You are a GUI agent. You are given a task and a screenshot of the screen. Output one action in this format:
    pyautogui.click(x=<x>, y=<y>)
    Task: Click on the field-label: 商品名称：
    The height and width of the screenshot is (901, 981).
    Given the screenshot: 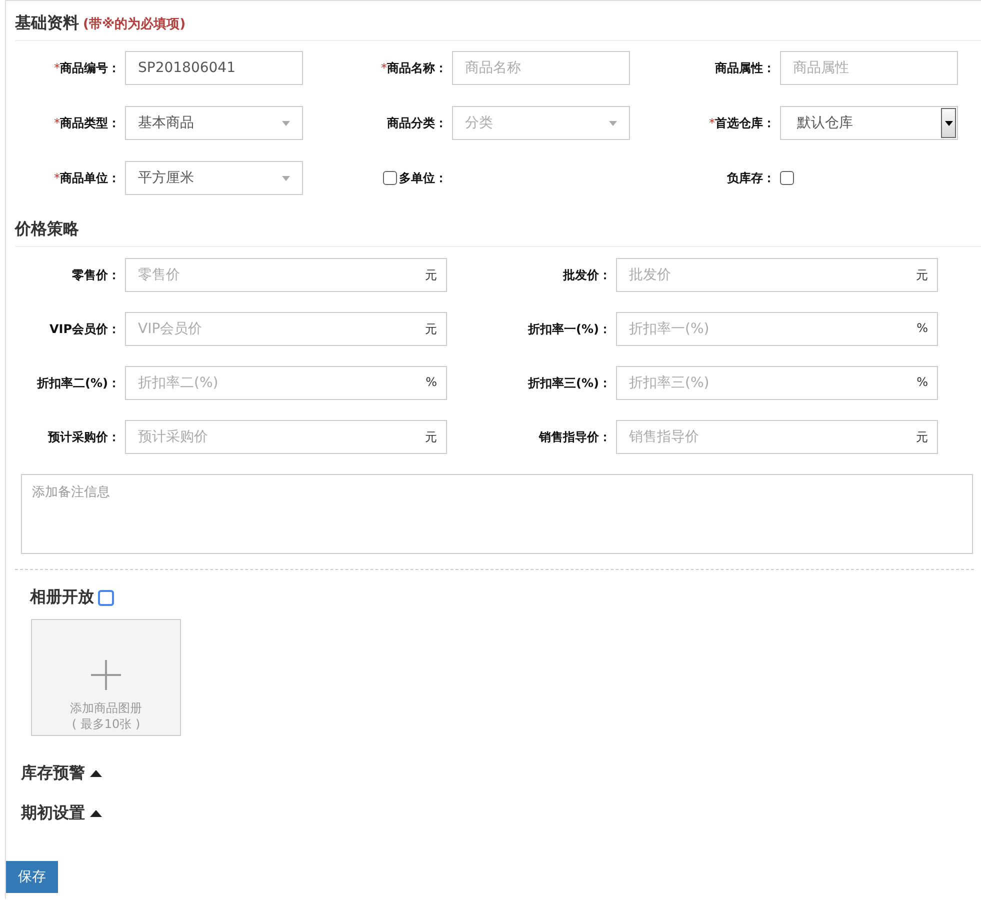 What is the action you would take?
    pyautogui.click(x=417, y=68)
    